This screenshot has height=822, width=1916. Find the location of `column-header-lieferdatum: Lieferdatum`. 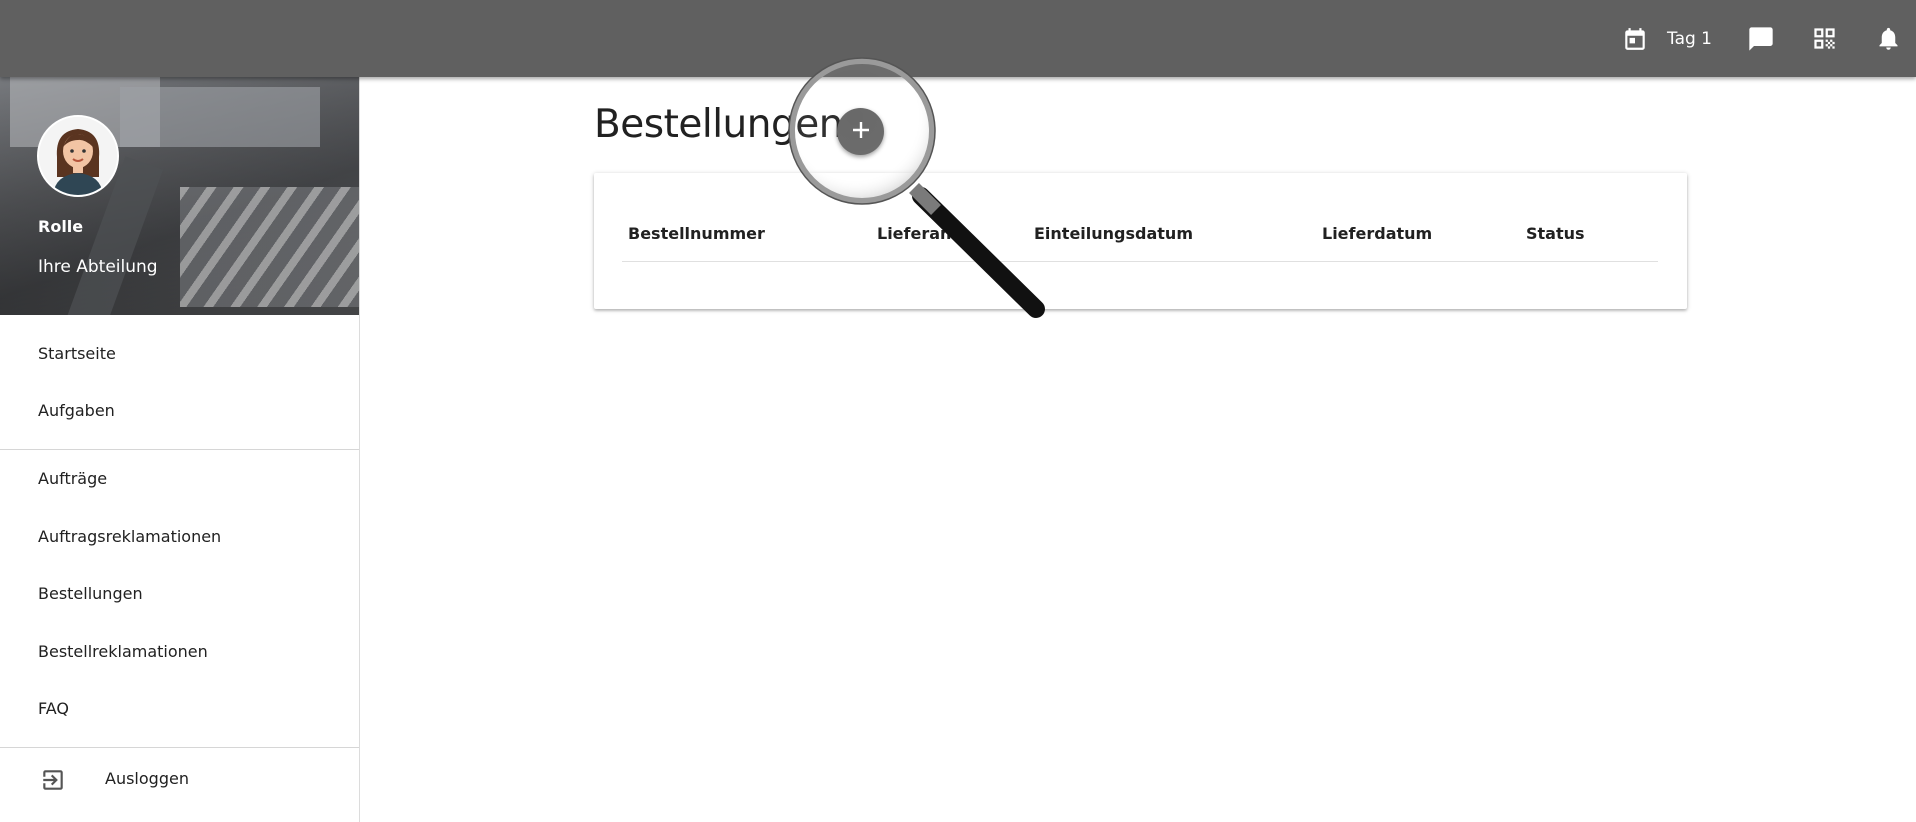

column-header-lieferdatum: Lieferdatum is located at coordinates (1377, 233).